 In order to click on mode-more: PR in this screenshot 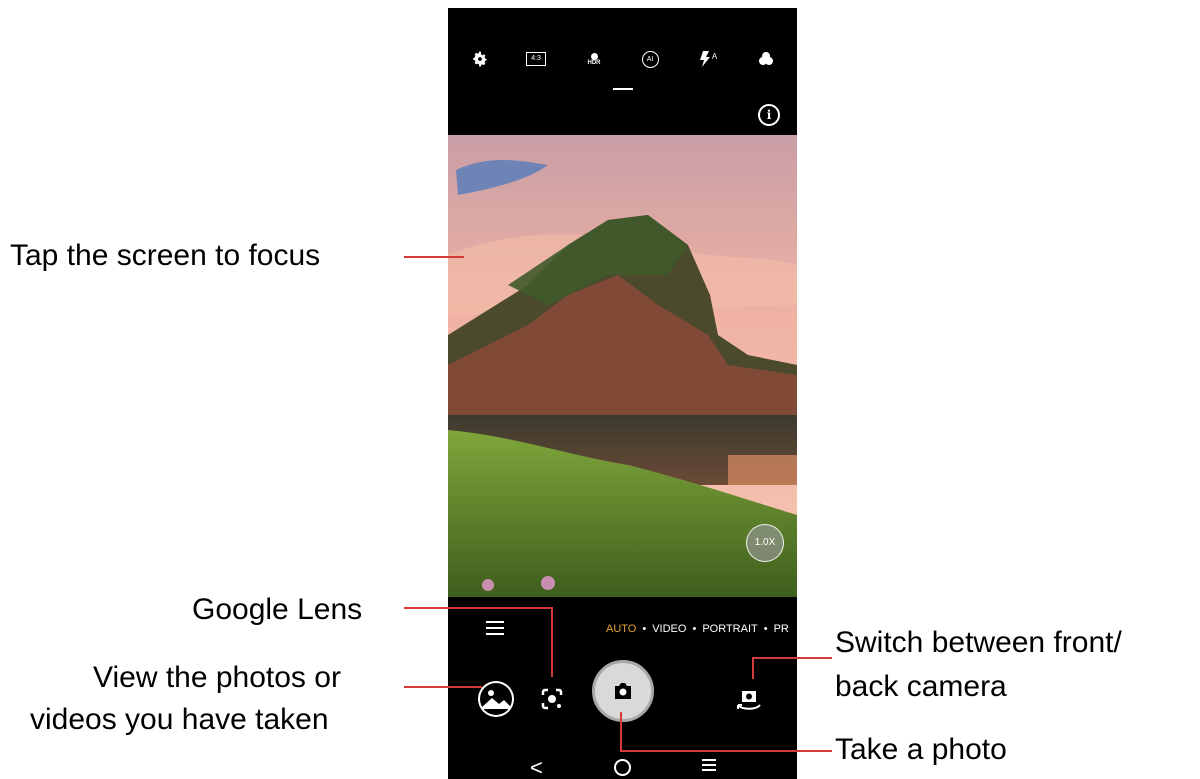, I will do `click(781, 629)`.